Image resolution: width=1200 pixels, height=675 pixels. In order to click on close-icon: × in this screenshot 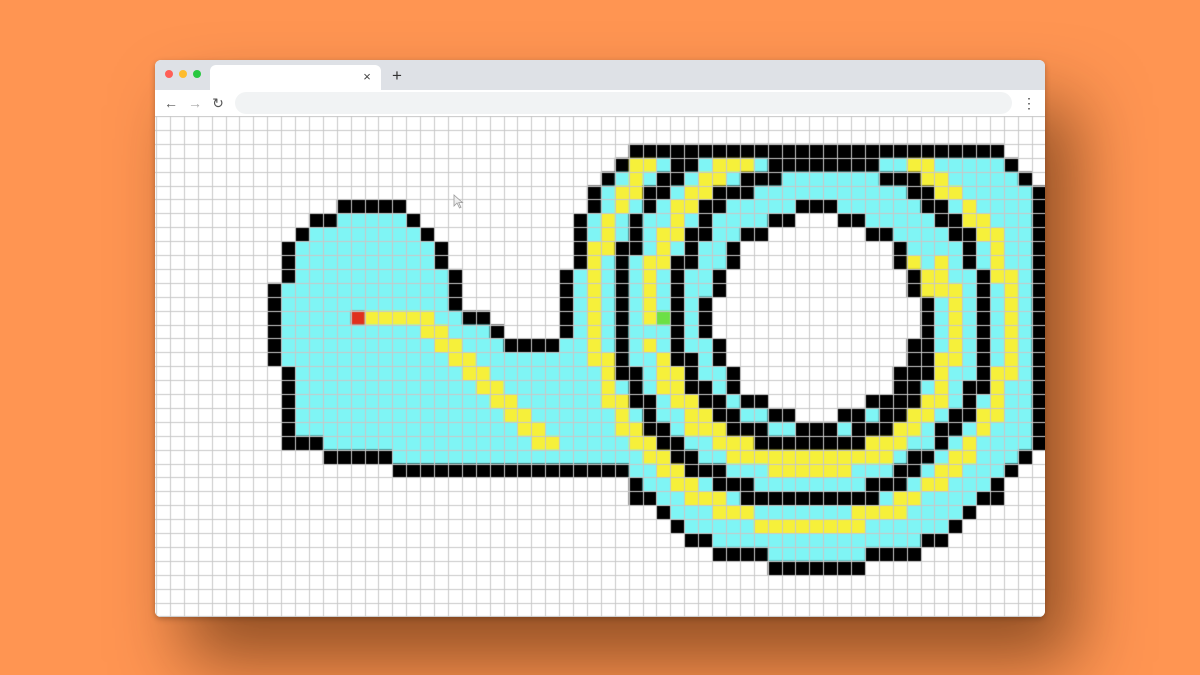, I will do `click(367, 77)`.